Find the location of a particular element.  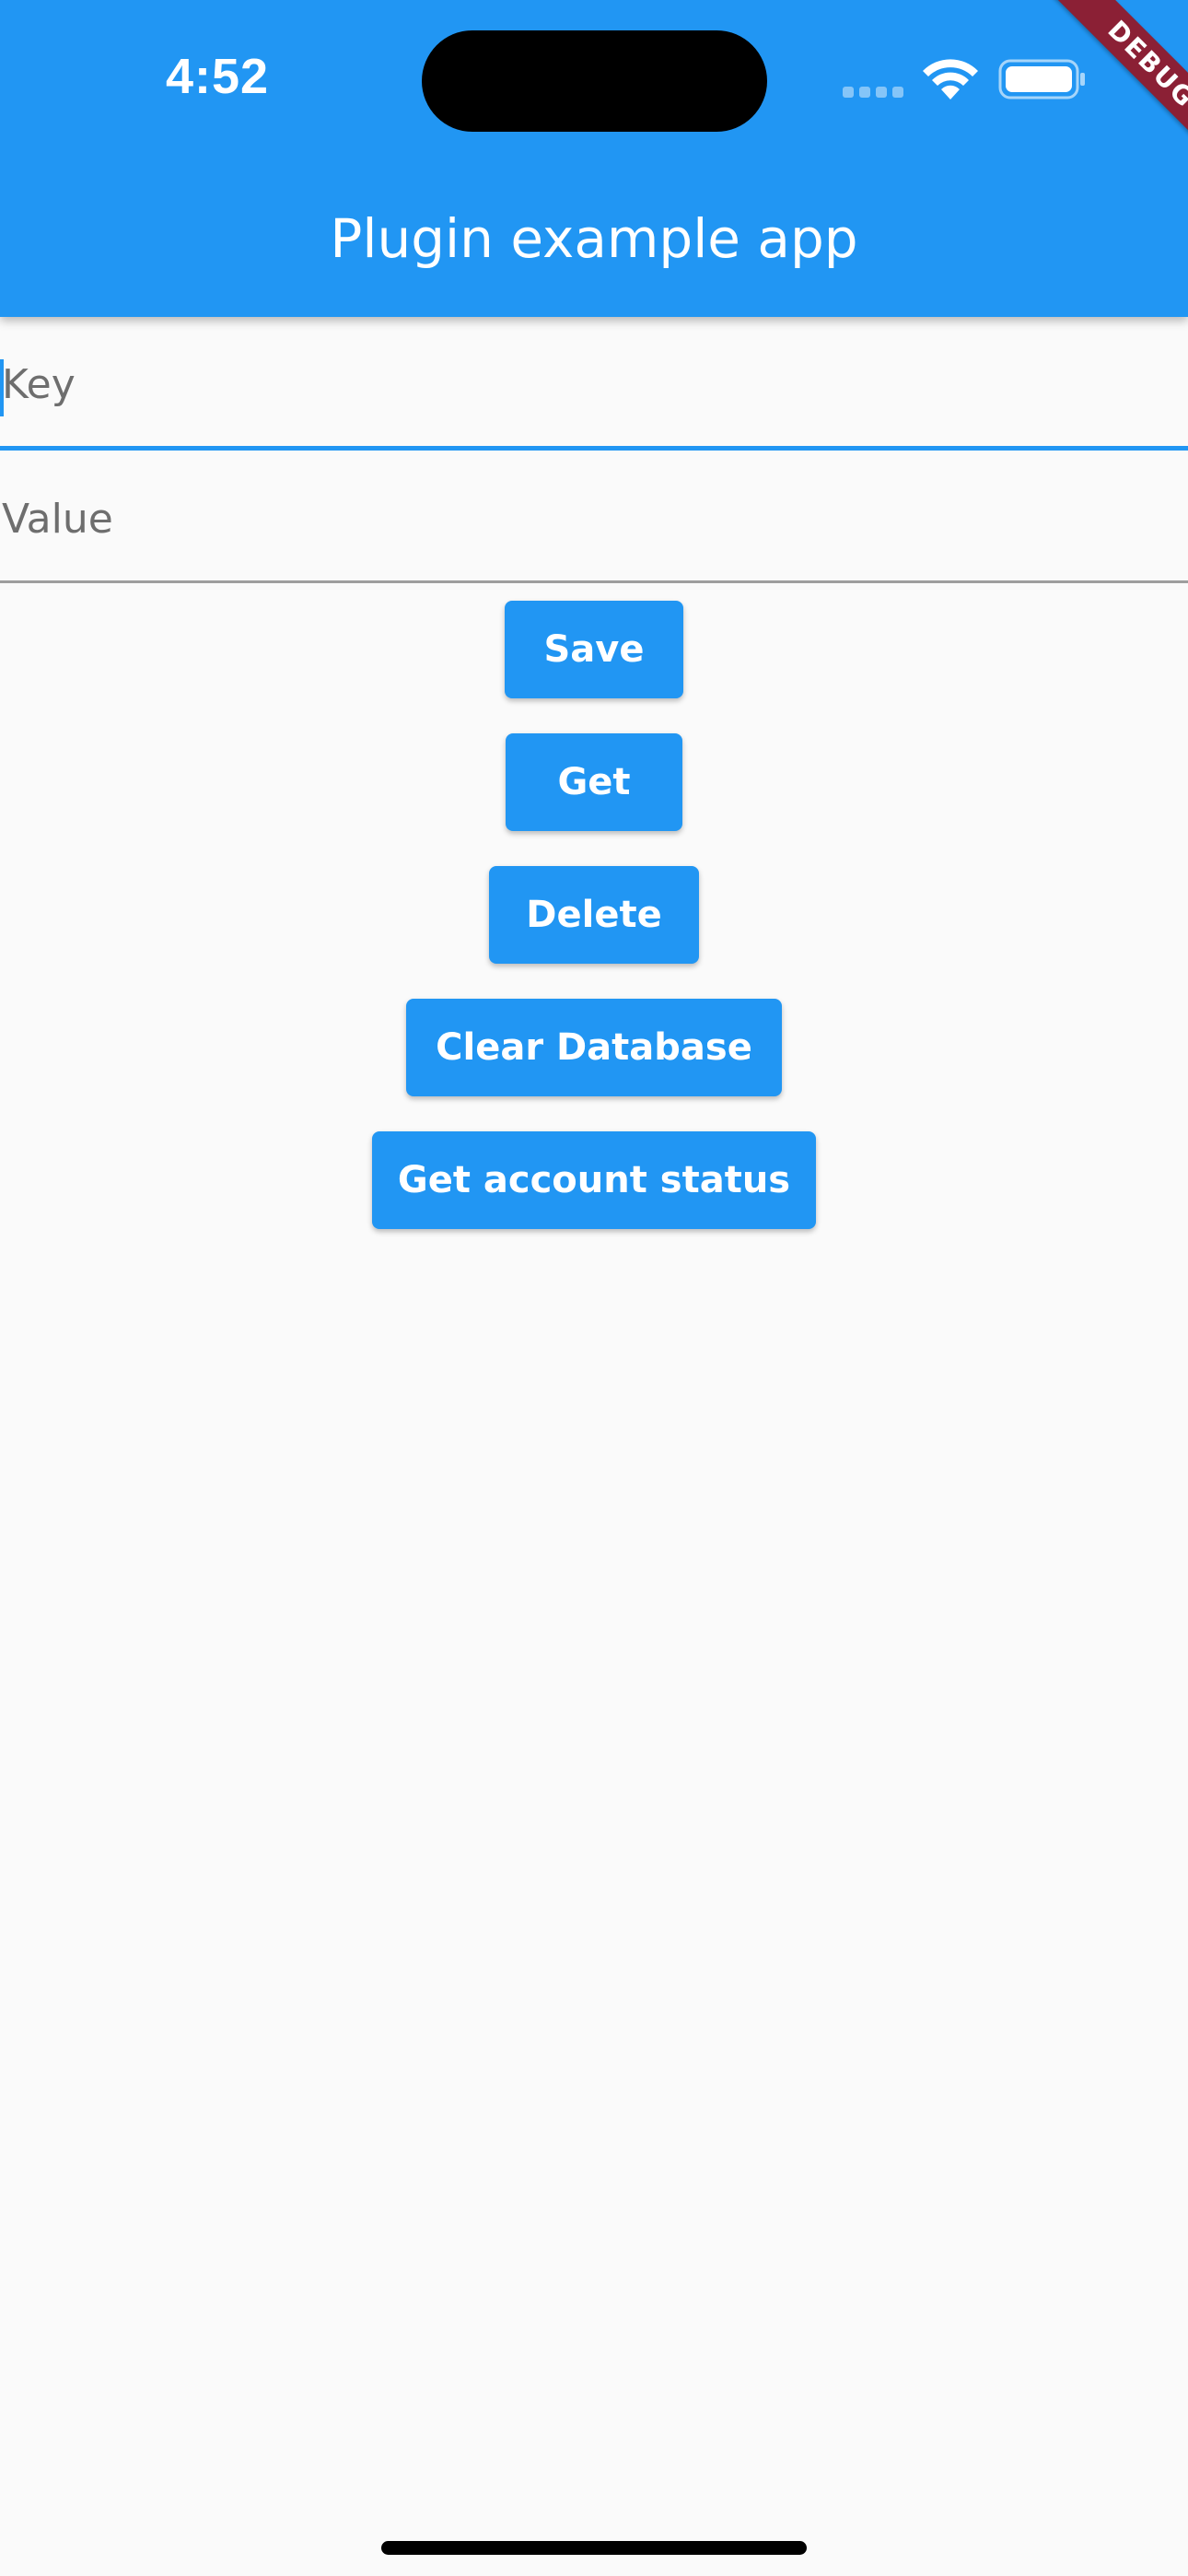

debug-banner-label: DEBUG is located at coordinates (1120, 82).